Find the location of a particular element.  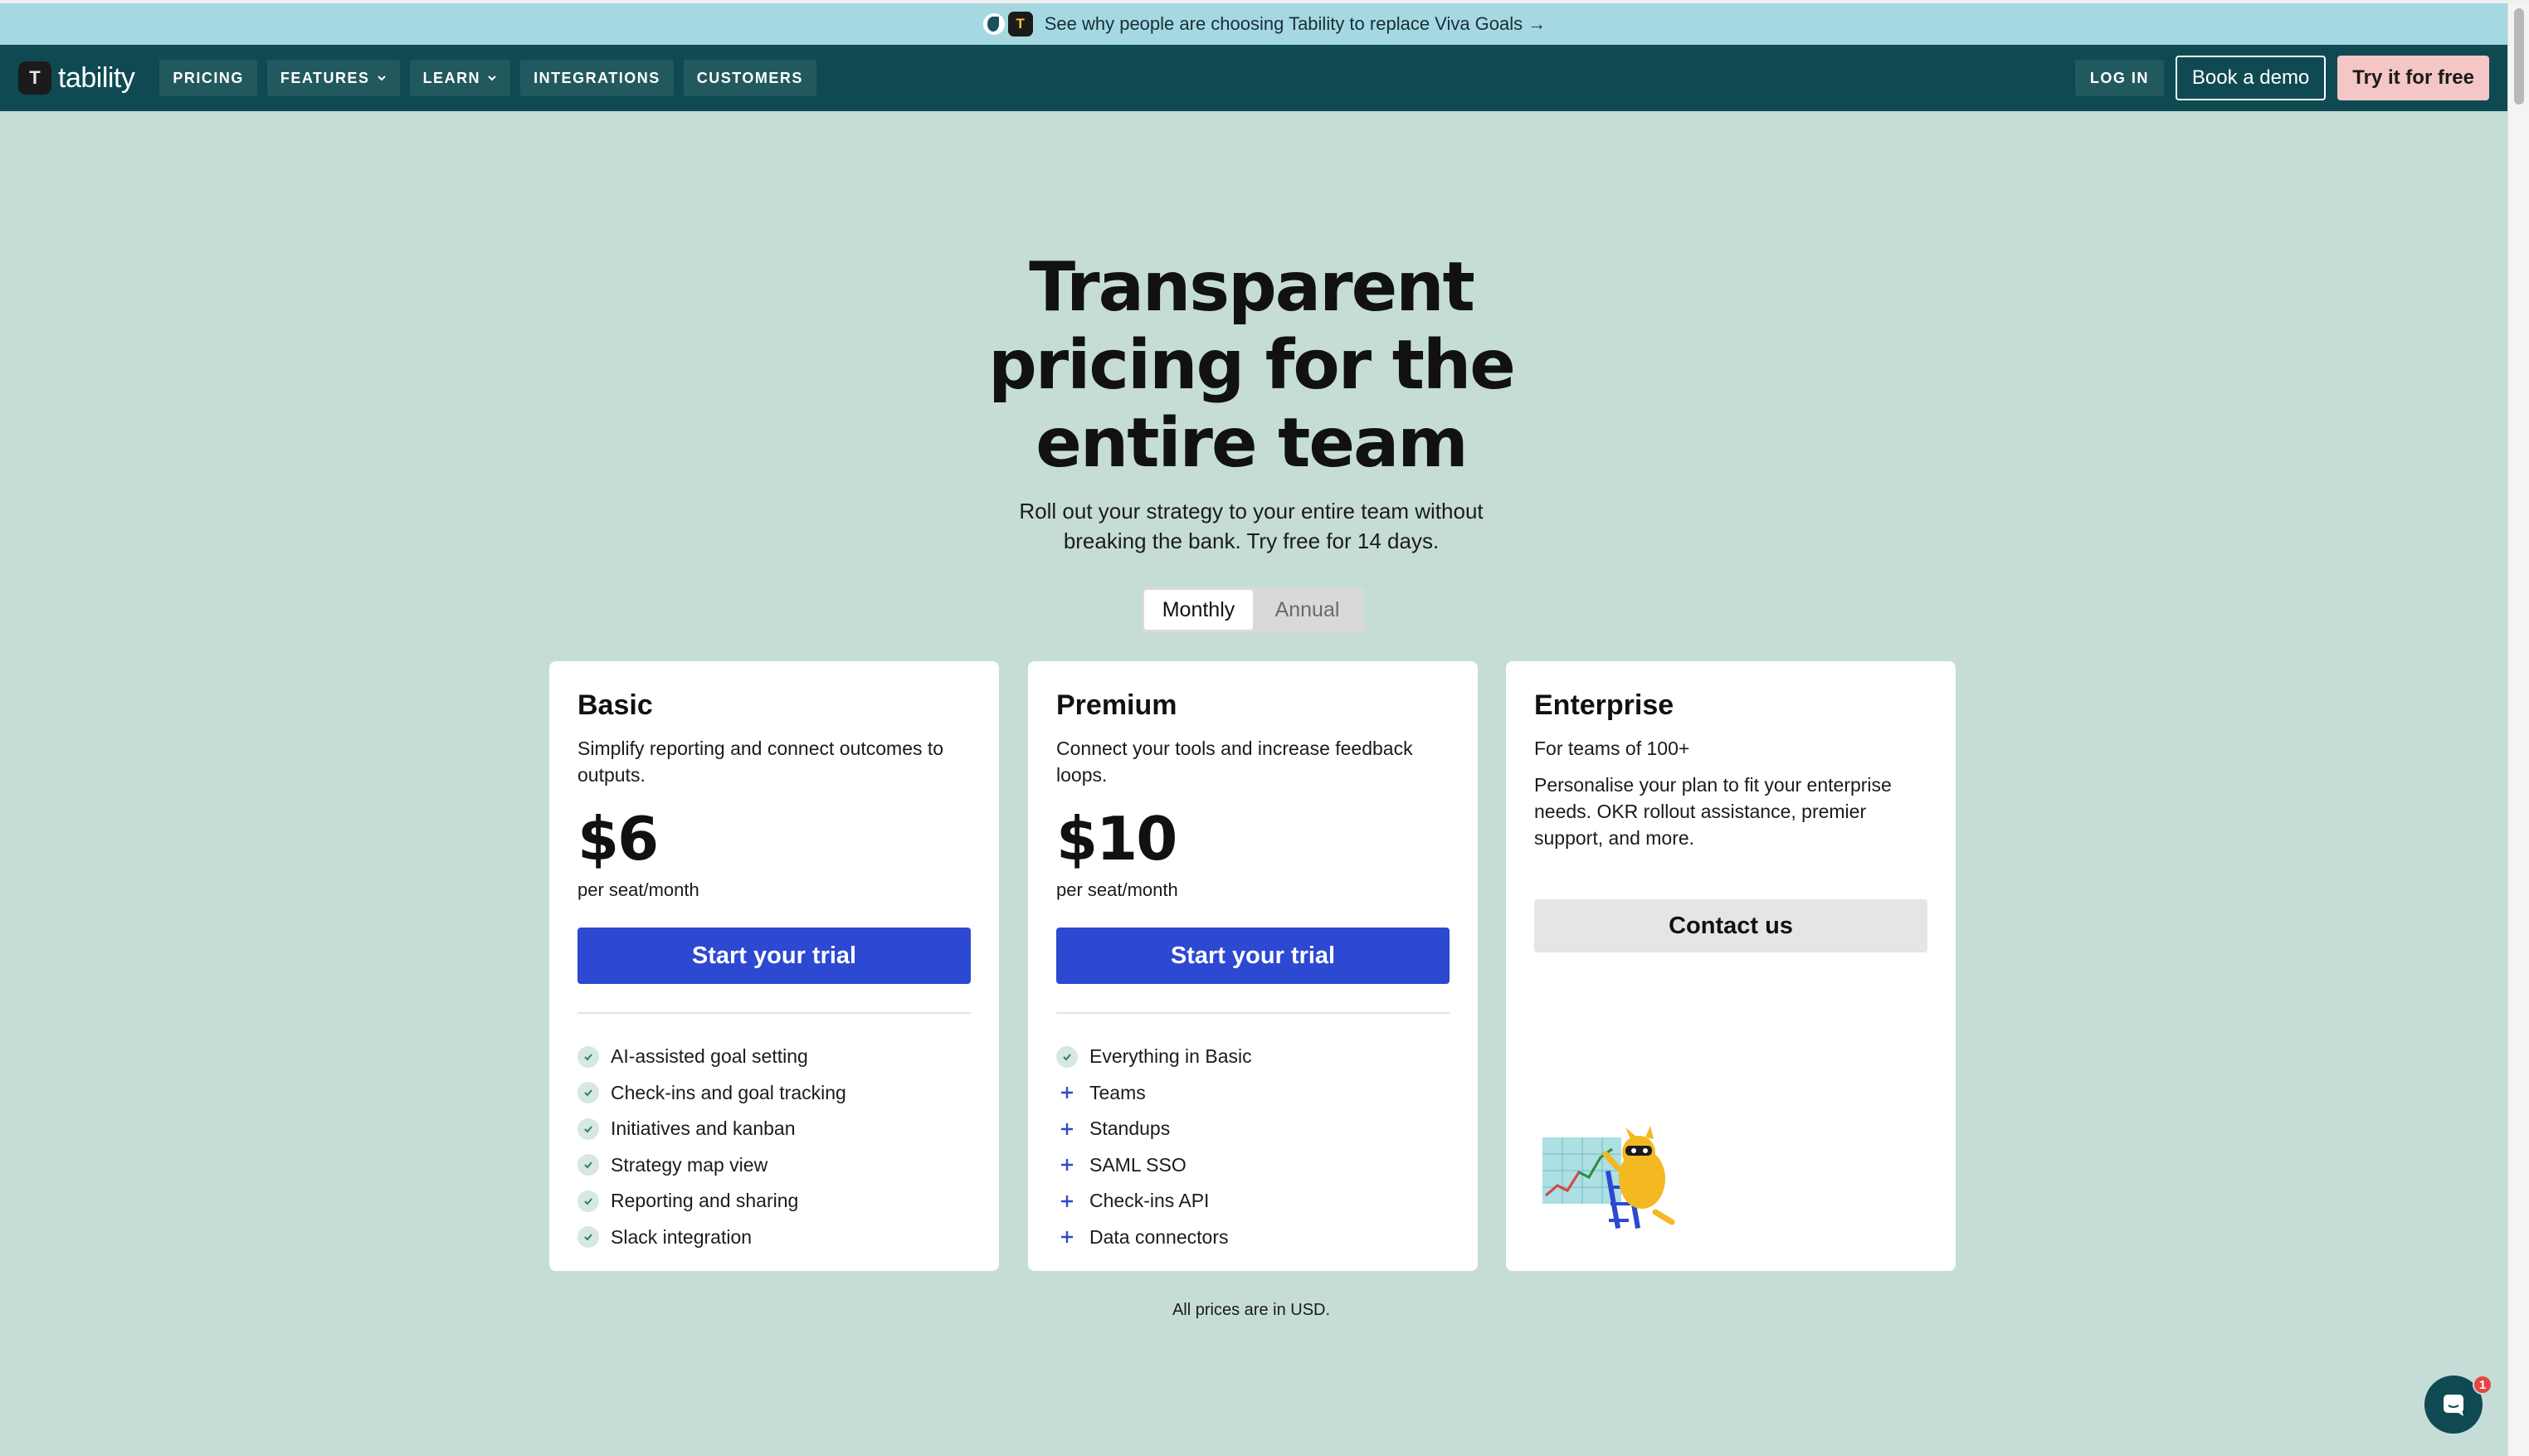

billing-option-monthly: Monthly is located at coordinates (1198, 610).